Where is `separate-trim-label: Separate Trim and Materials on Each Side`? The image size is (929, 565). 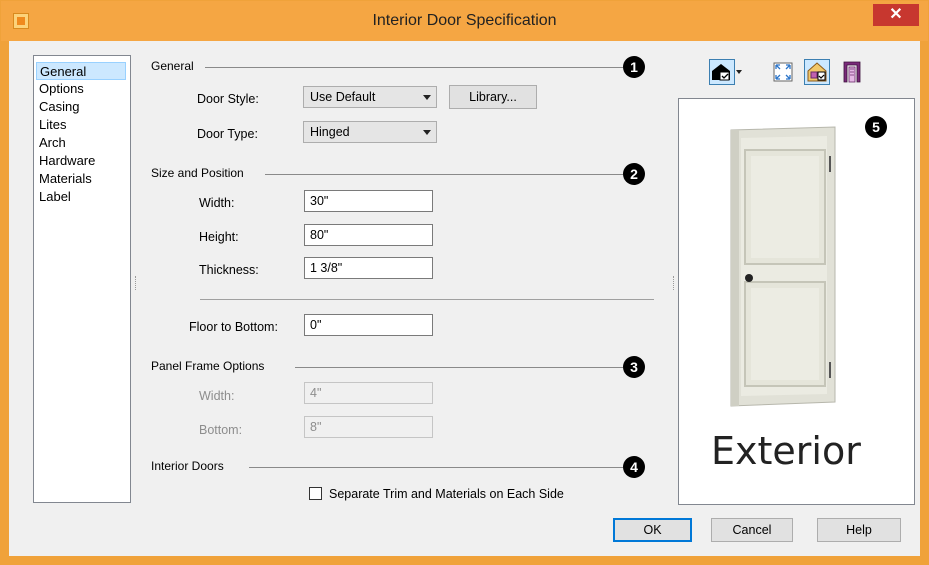 separate-trim-label: Separate Trim and Materials on Each Side is located at coordinates (446, 494).